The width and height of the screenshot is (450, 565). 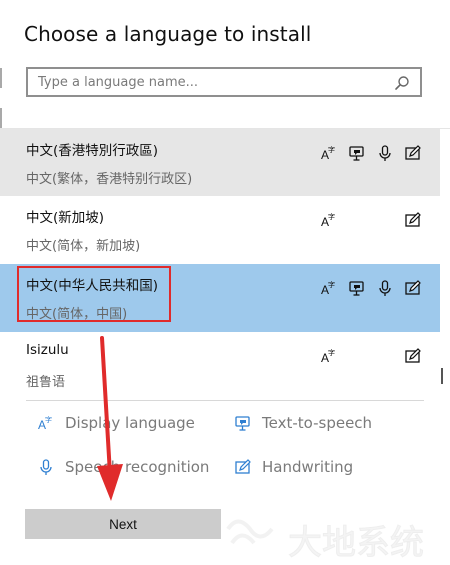 I want to click on legend-label: Speech recognition, so click(x=137, y=467).